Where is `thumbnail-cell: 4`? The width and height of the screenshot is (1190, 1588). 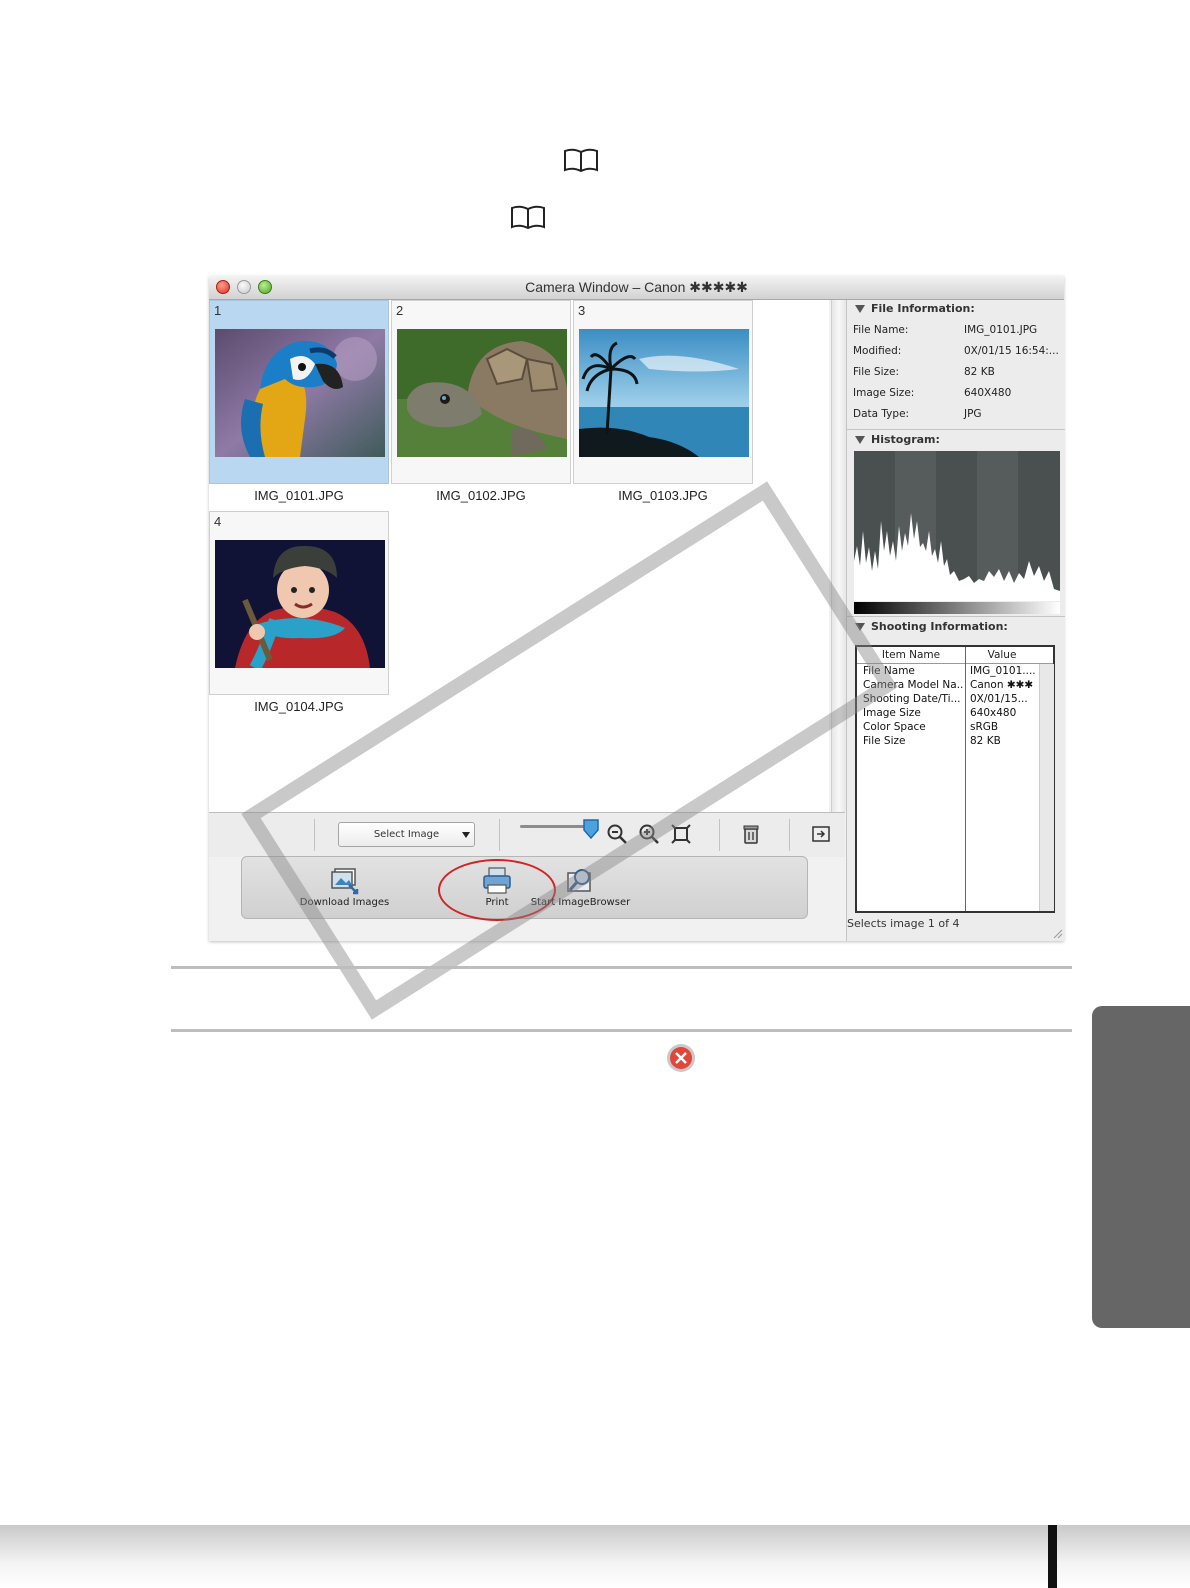
thumbnail-cell: 4 is located at coordinates (299, 603).